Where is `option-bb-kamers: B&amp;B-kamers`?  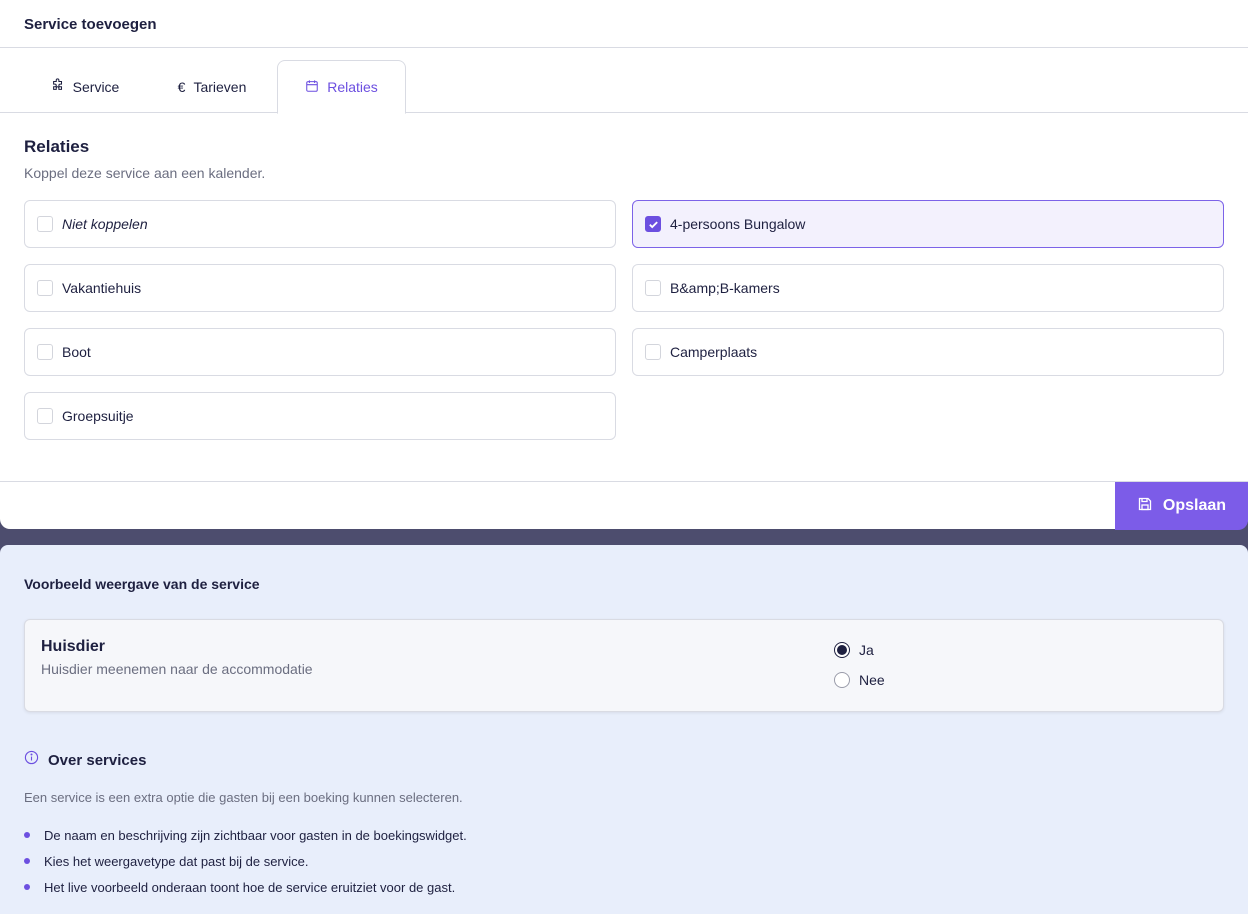
option-bb-kamers: B&amp;B-kamers is located at coordinates (928, 288).